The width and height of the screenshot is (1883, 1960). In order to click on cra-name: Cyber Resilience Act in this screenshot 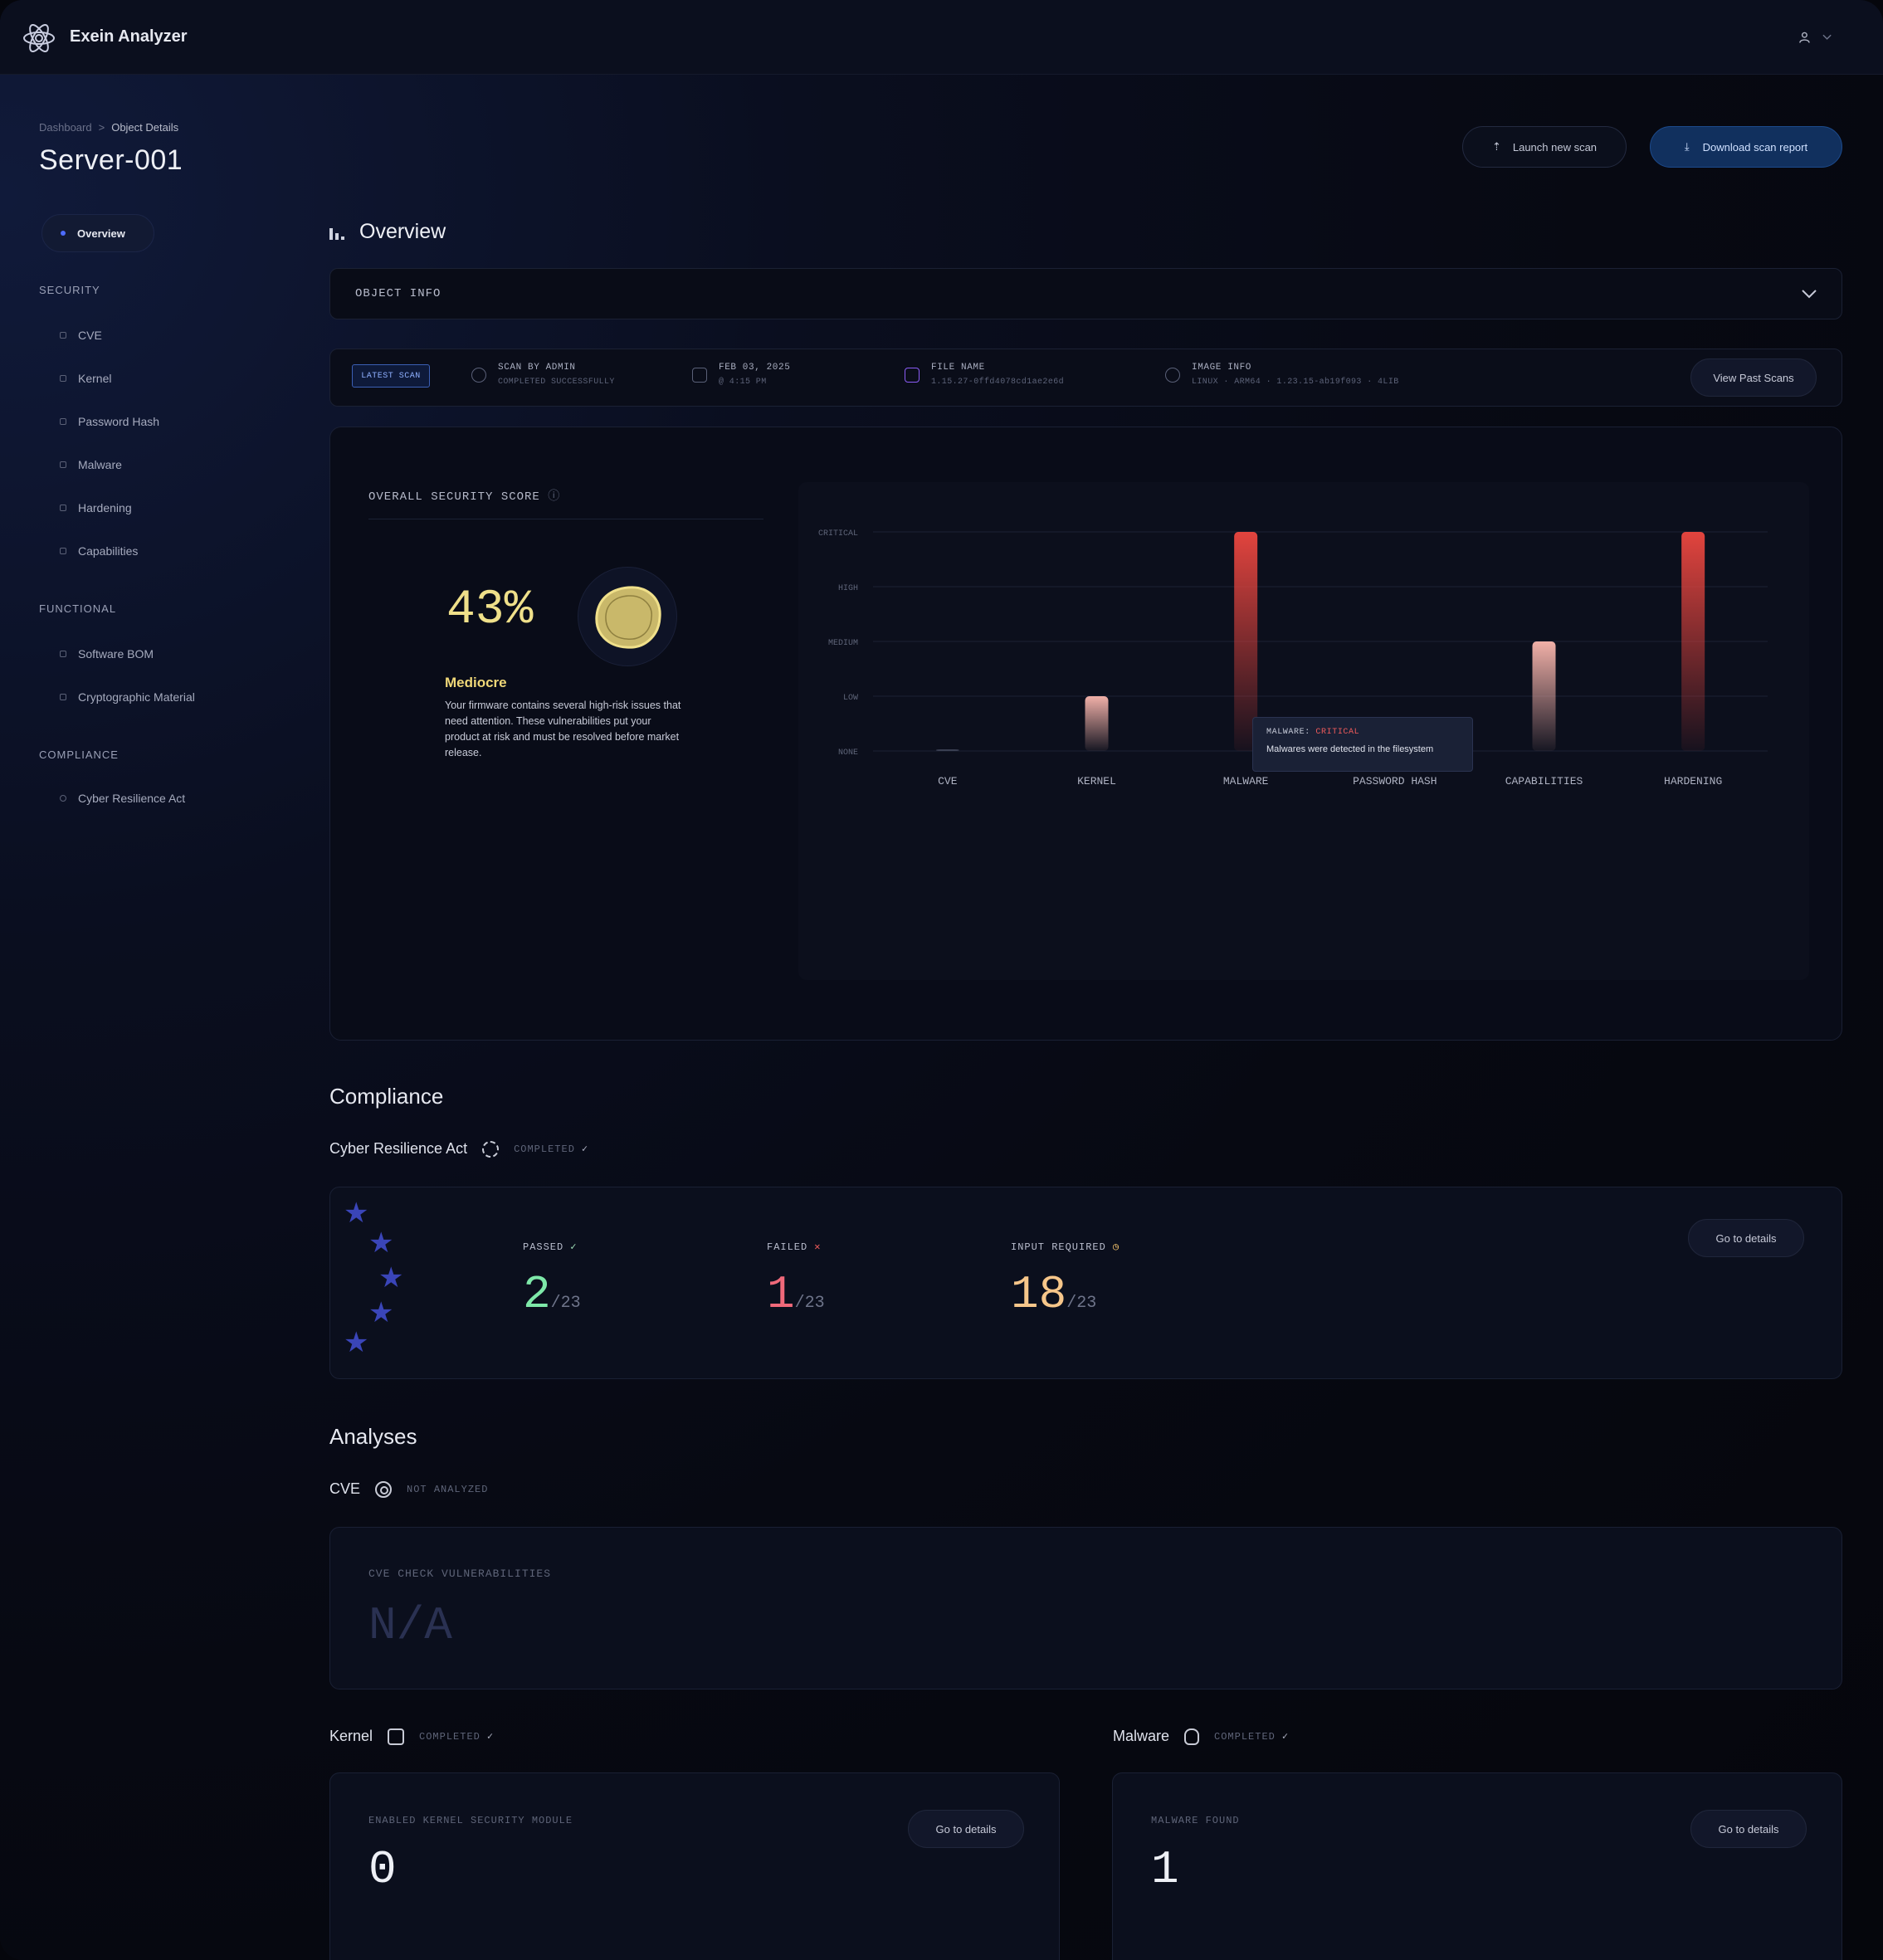, I will do `click(398, 1148)`.